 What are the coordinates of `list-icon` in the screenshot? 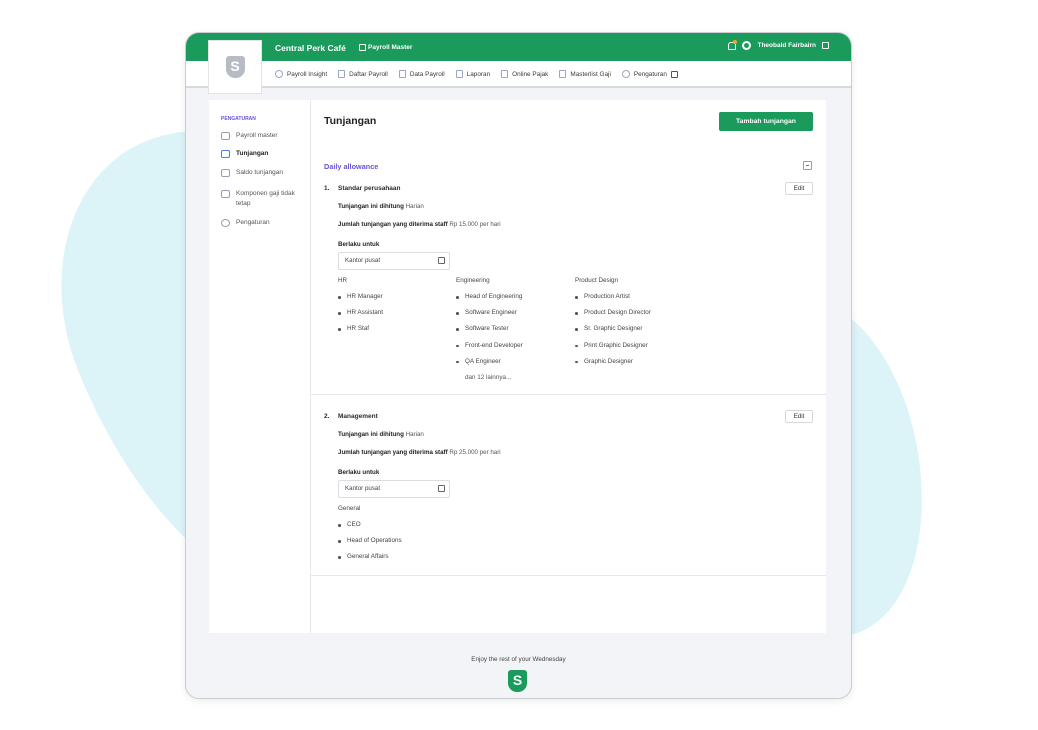 It's located at (342, 74).